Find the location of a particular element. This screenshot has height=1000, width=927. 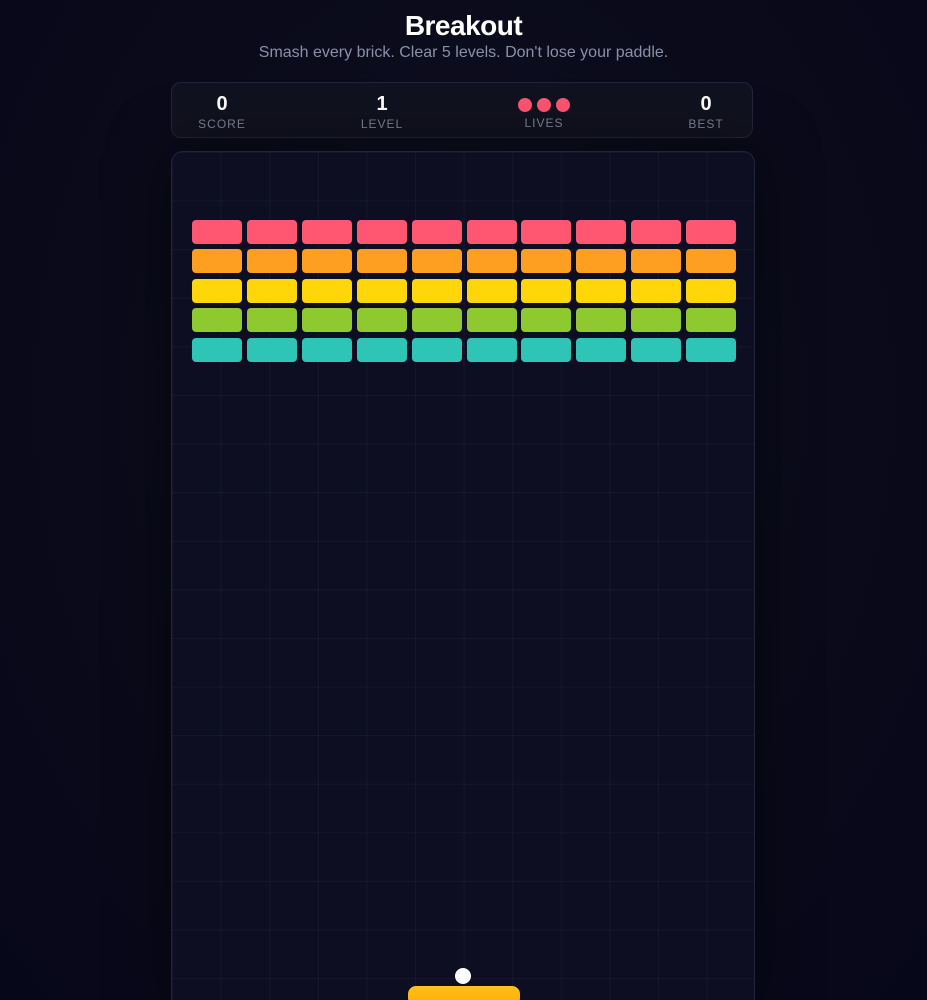

game-title: Breakout is located at coordinates (463, 25).